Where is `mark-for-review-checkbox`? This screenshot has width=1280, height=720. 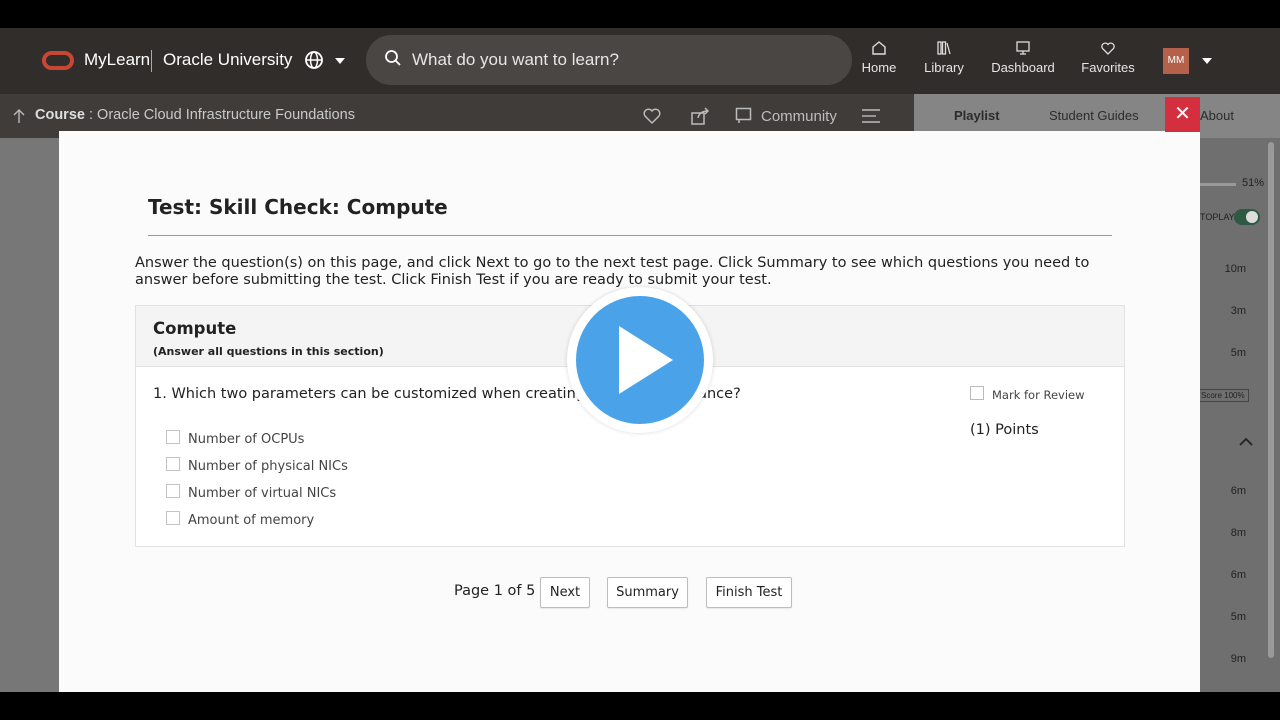
mark-for-review-checkbox is located at coordinates (977, 393).